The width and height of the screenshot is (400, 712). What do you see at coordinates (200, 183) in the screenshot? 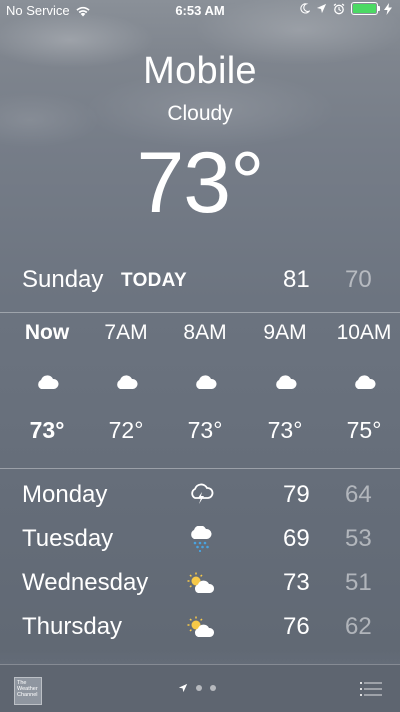
I see `current-temperature: 73°` at bounding box center [200, 183].